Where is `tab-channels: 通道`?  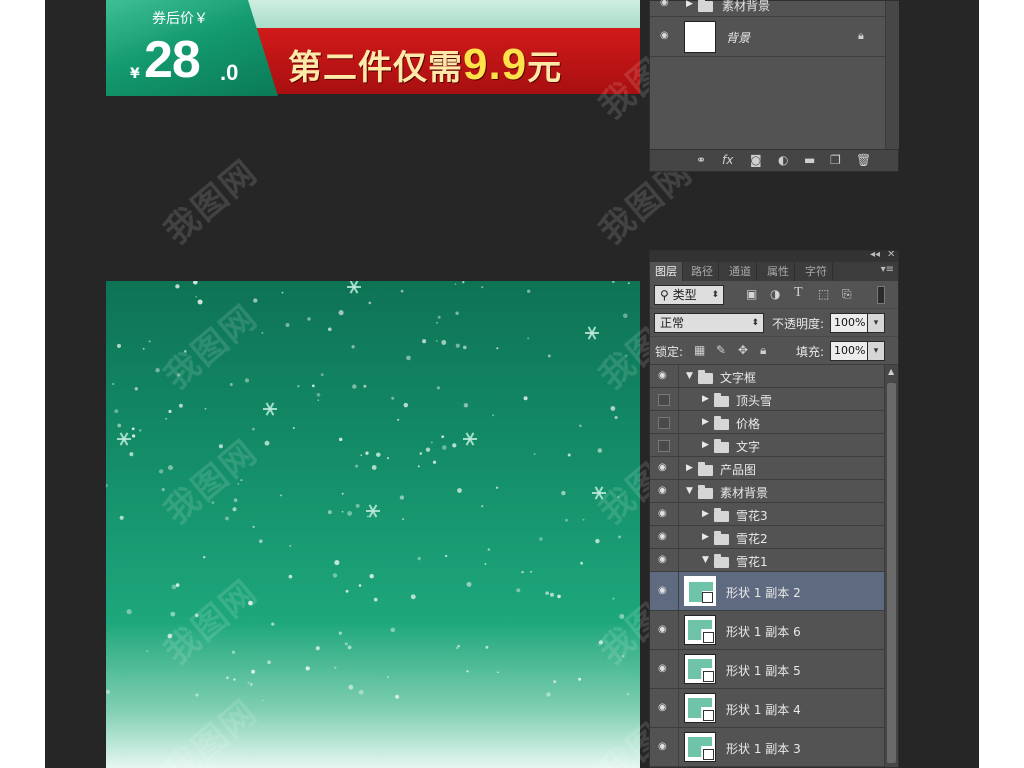 tab-channels: 通道 is located at coordinates (740, 271).